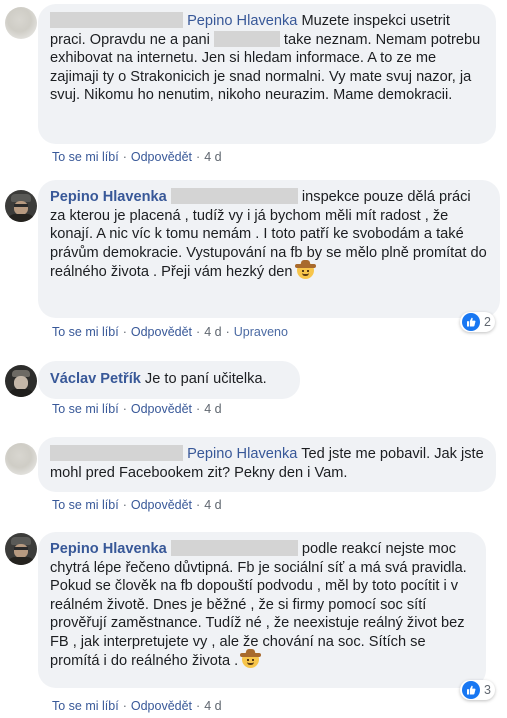  I want to click on comment-author: Václav Petřík, so click(95, 379).